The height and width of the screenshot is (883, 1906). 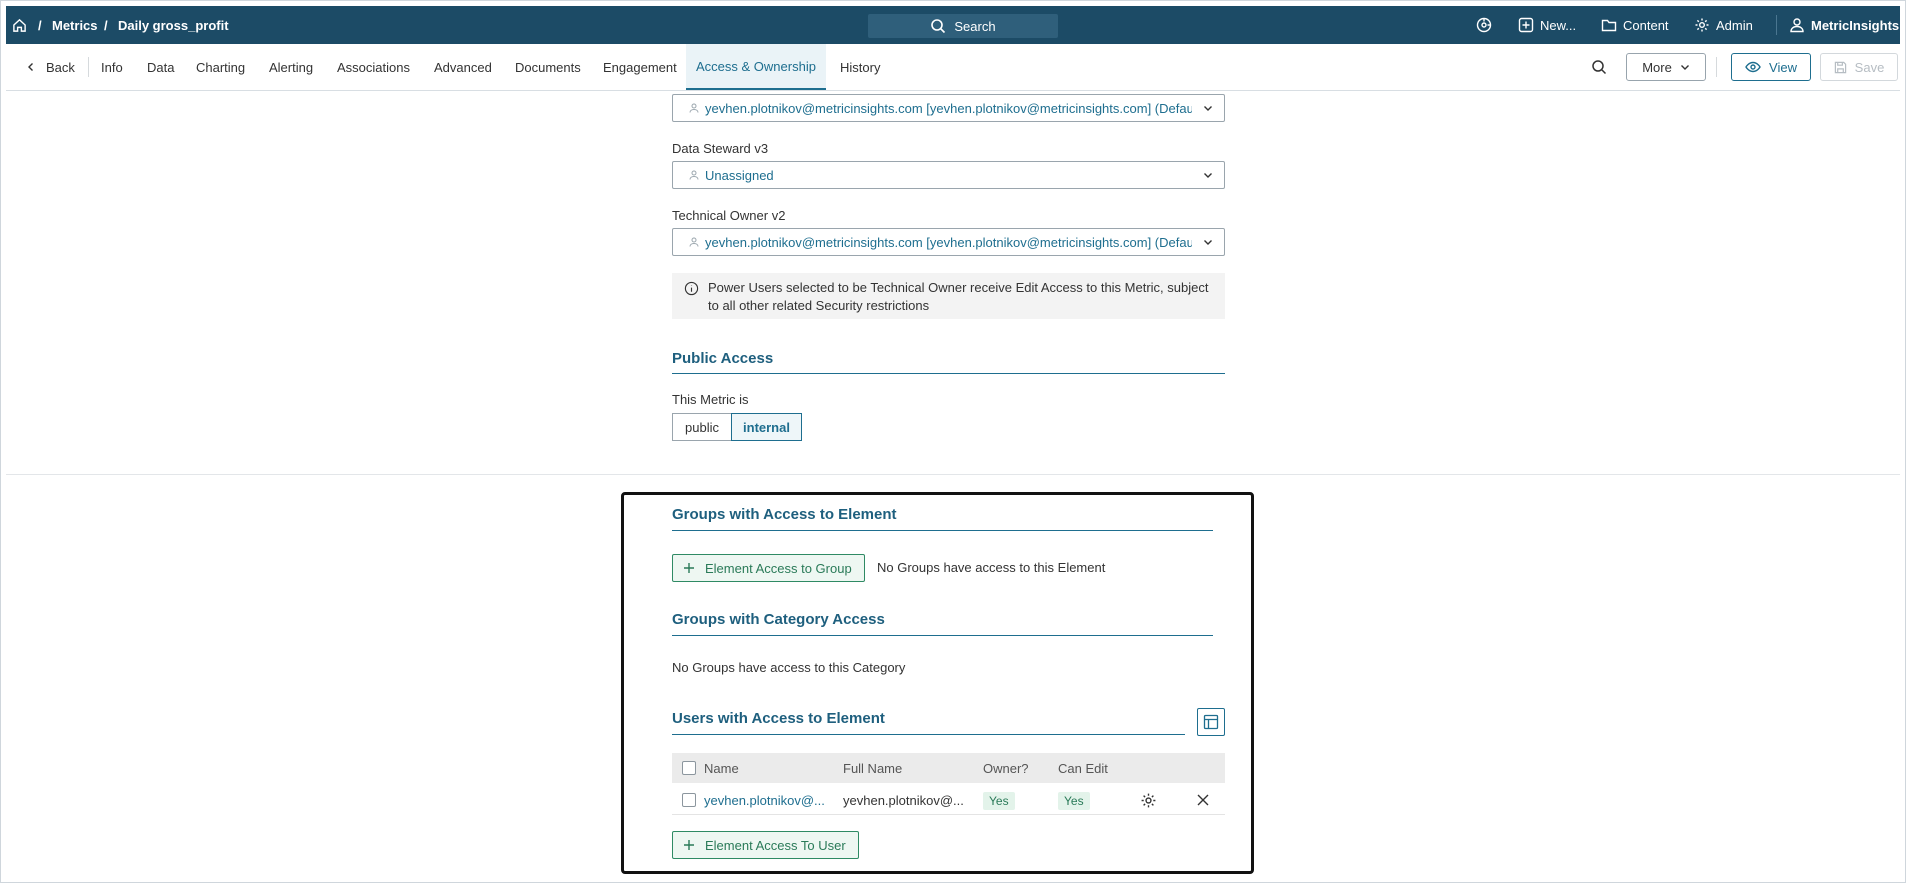 I want to click on public-access-label: This Metric is, so click(x=710, y=399).